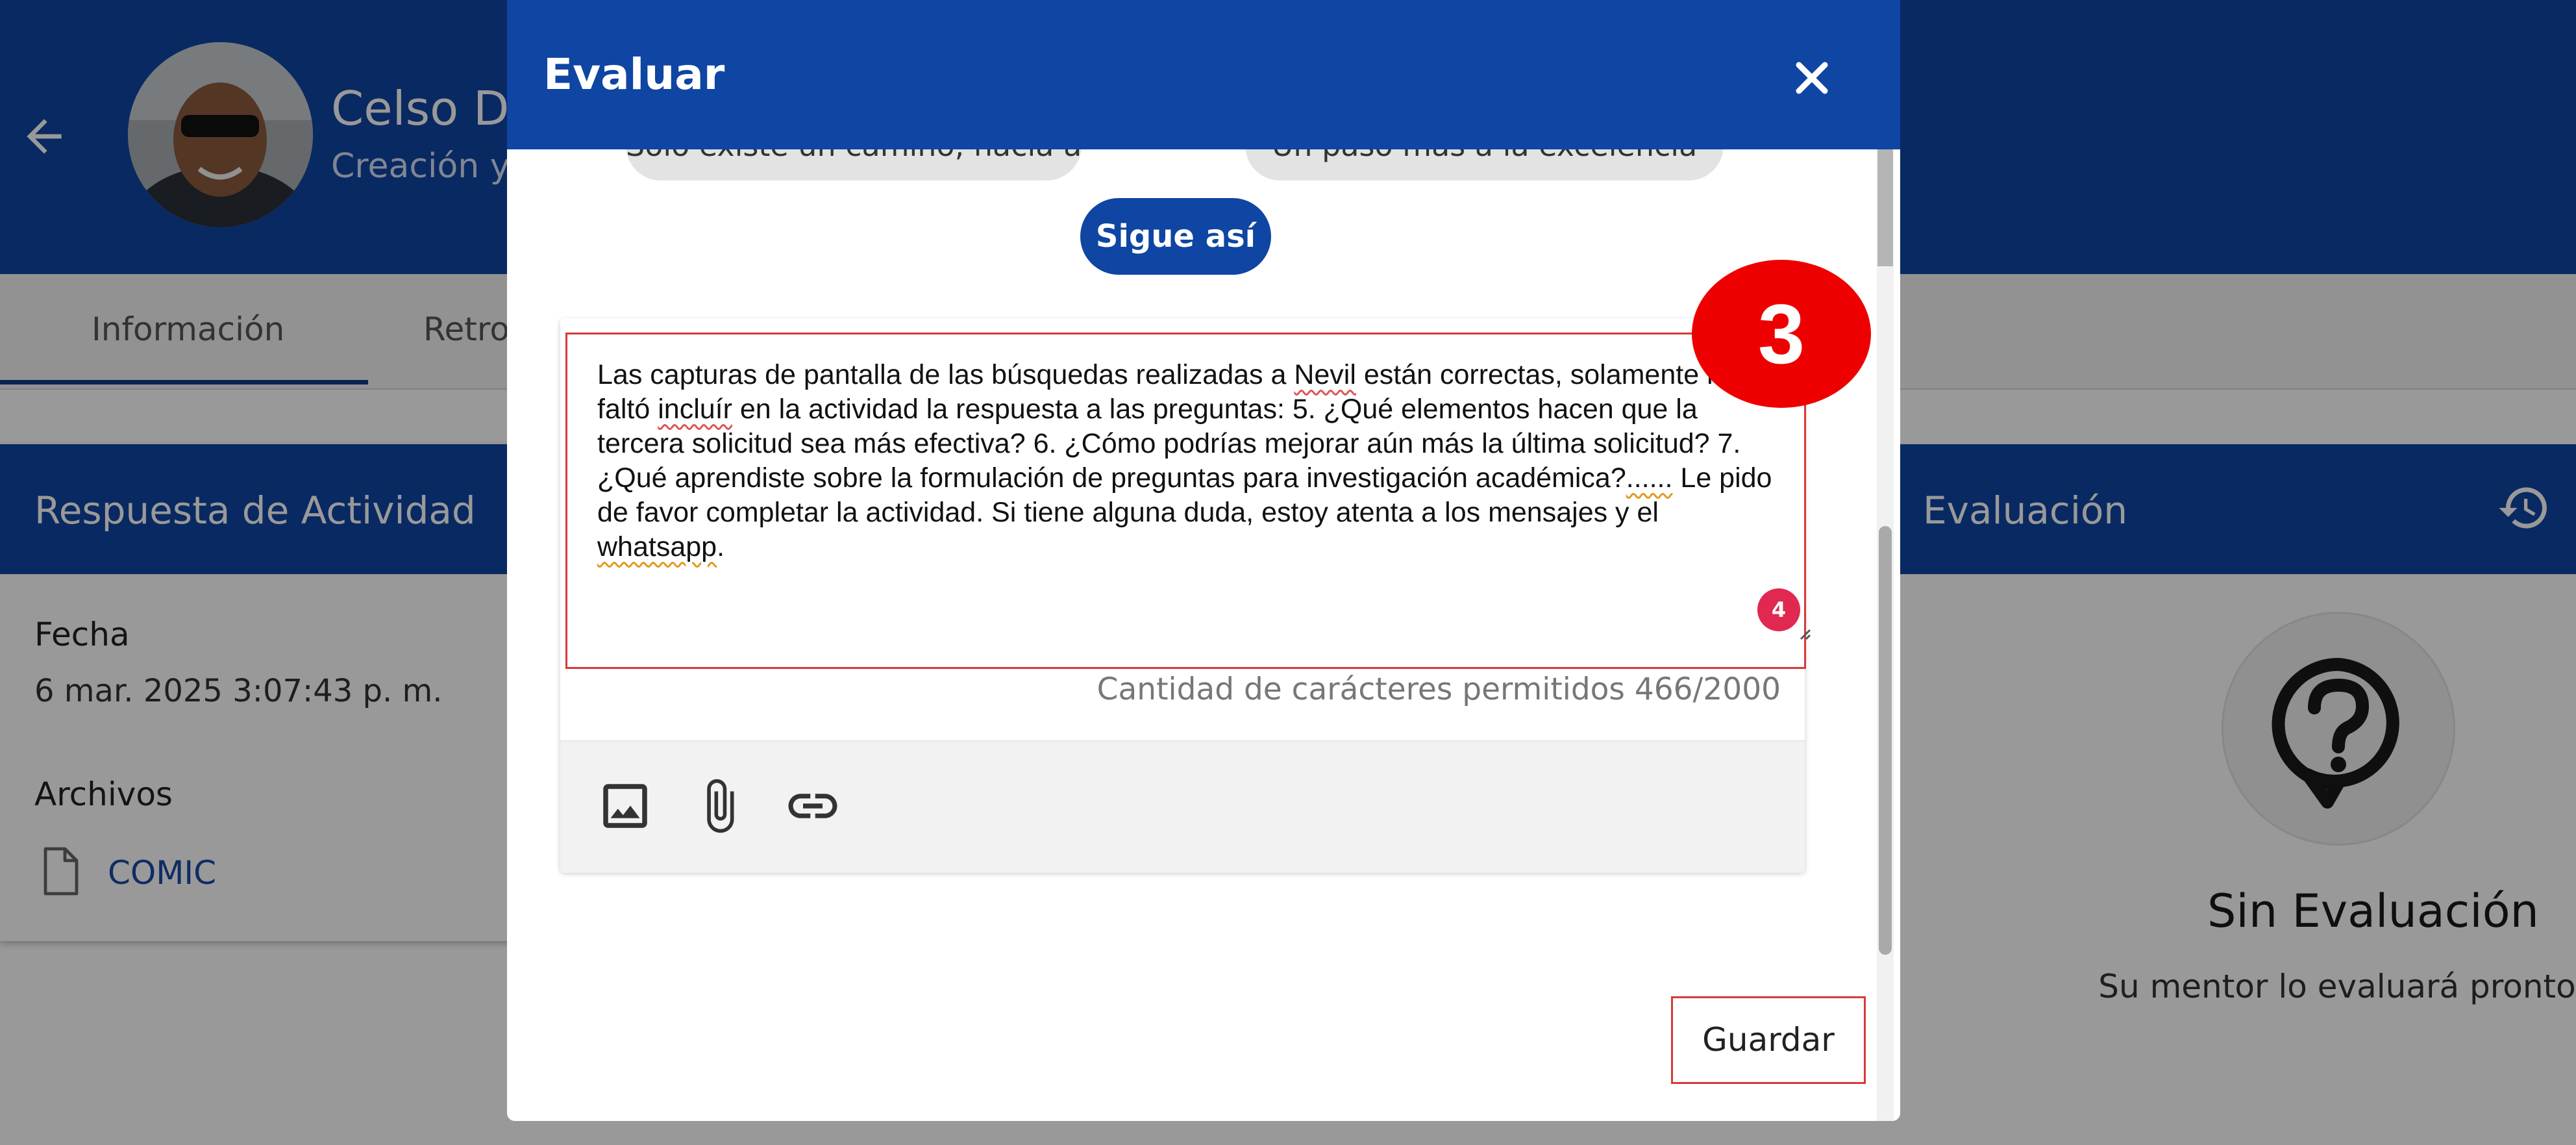  I want to click on attach-icon, so click(719, 806).